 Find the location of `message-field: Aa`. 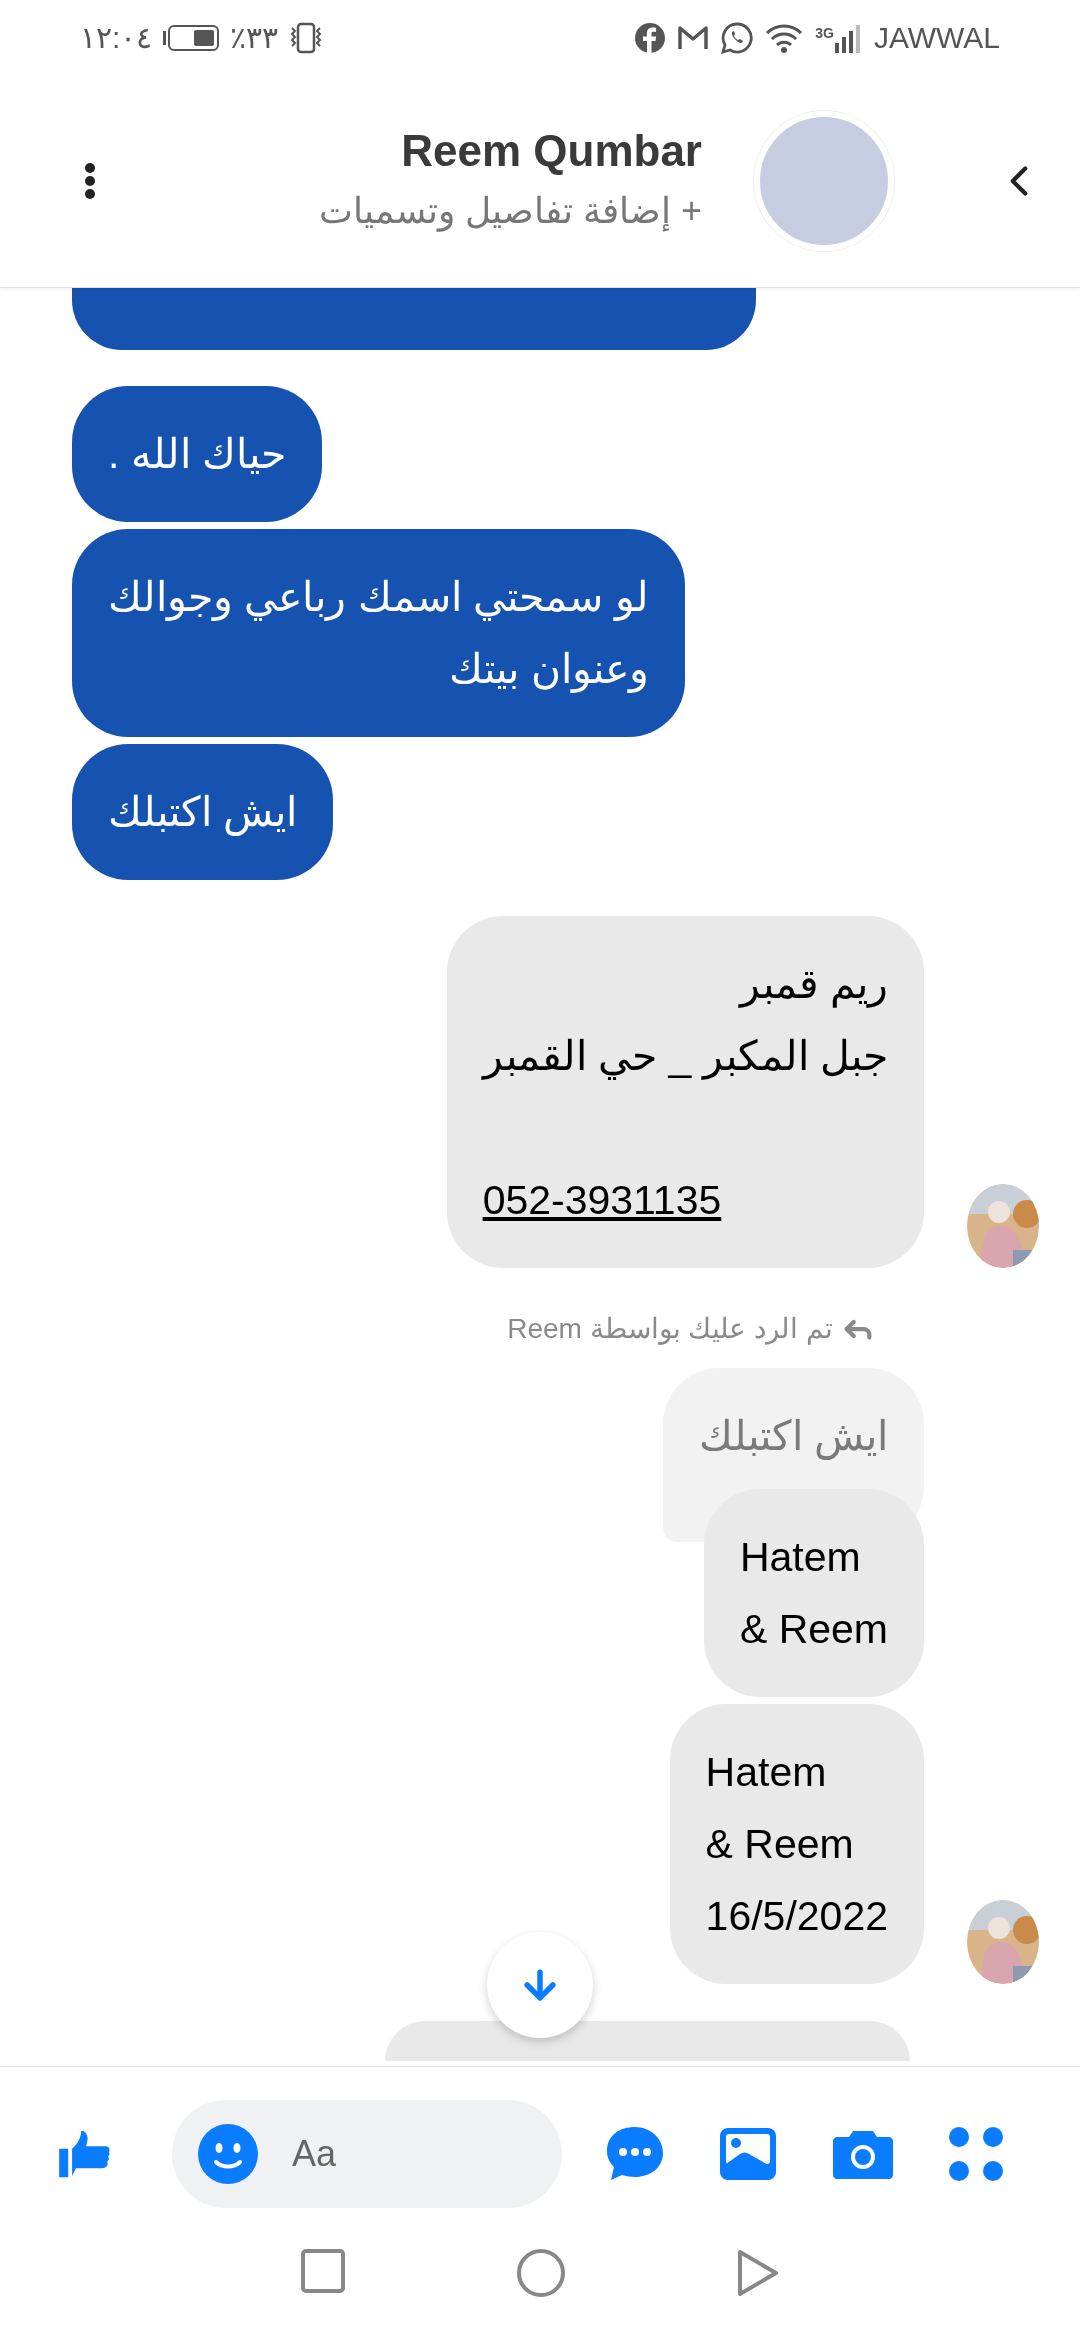

message-field: Aa is located at coordinates (367, 2153).